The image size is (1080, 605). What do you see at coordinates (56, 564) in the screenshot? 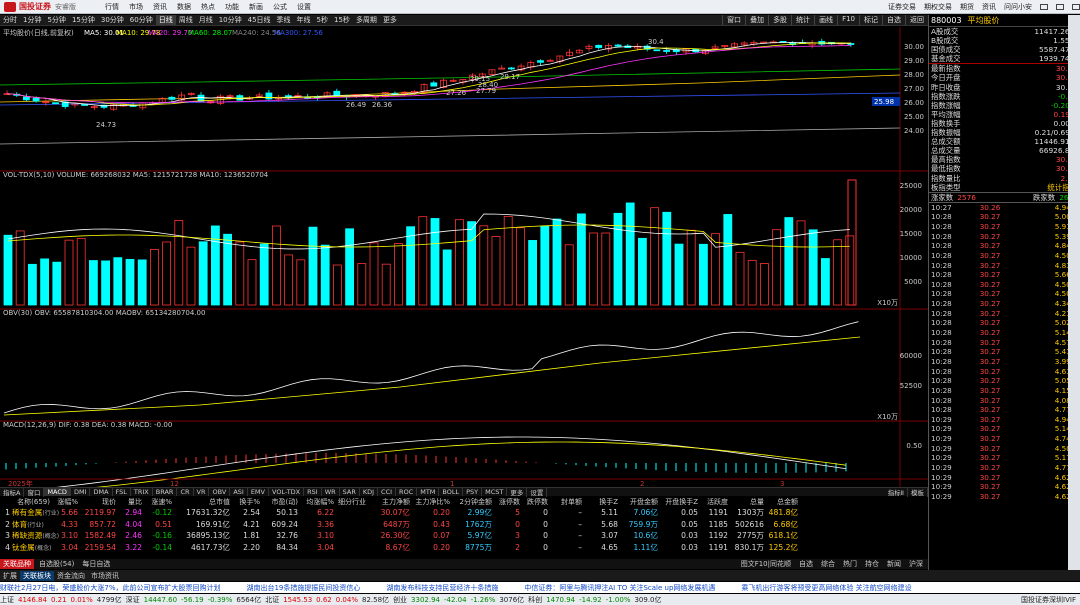
I see `bottom-tab: 自选股(54)` at bounding box center [56, 564].